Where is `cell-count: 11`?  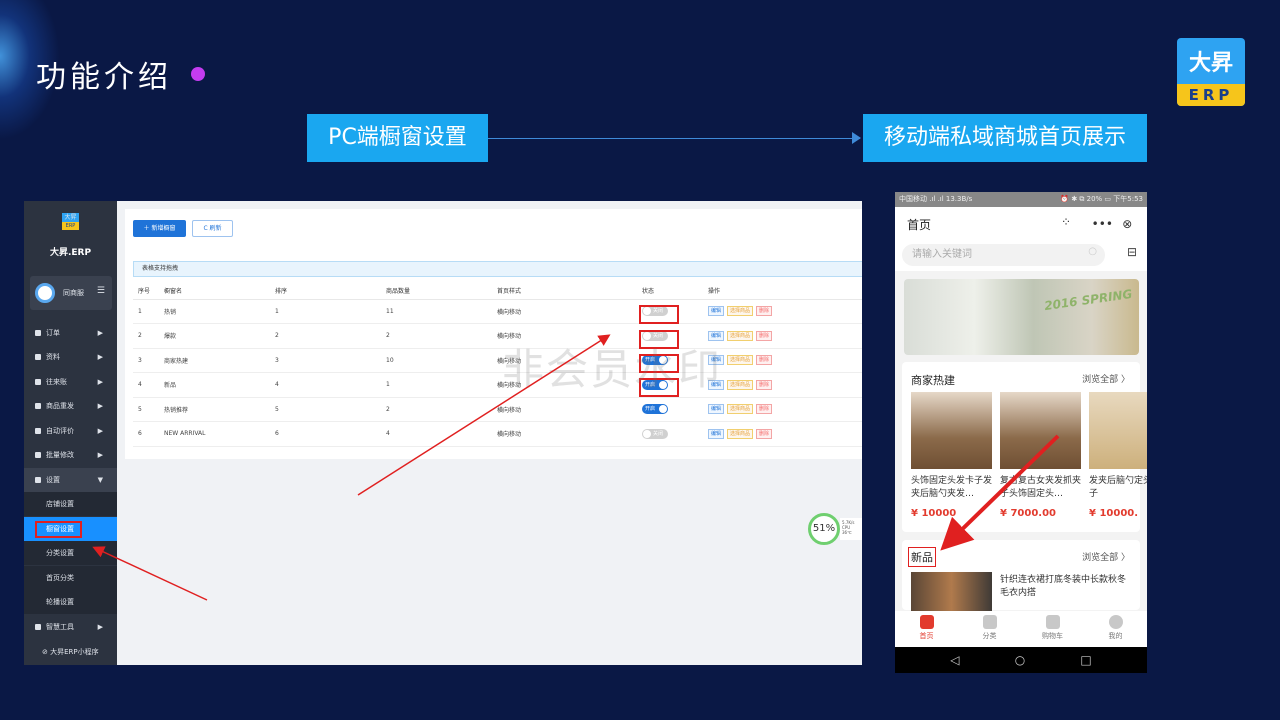 cell-count: 11 is located at coordinates (436, 311).